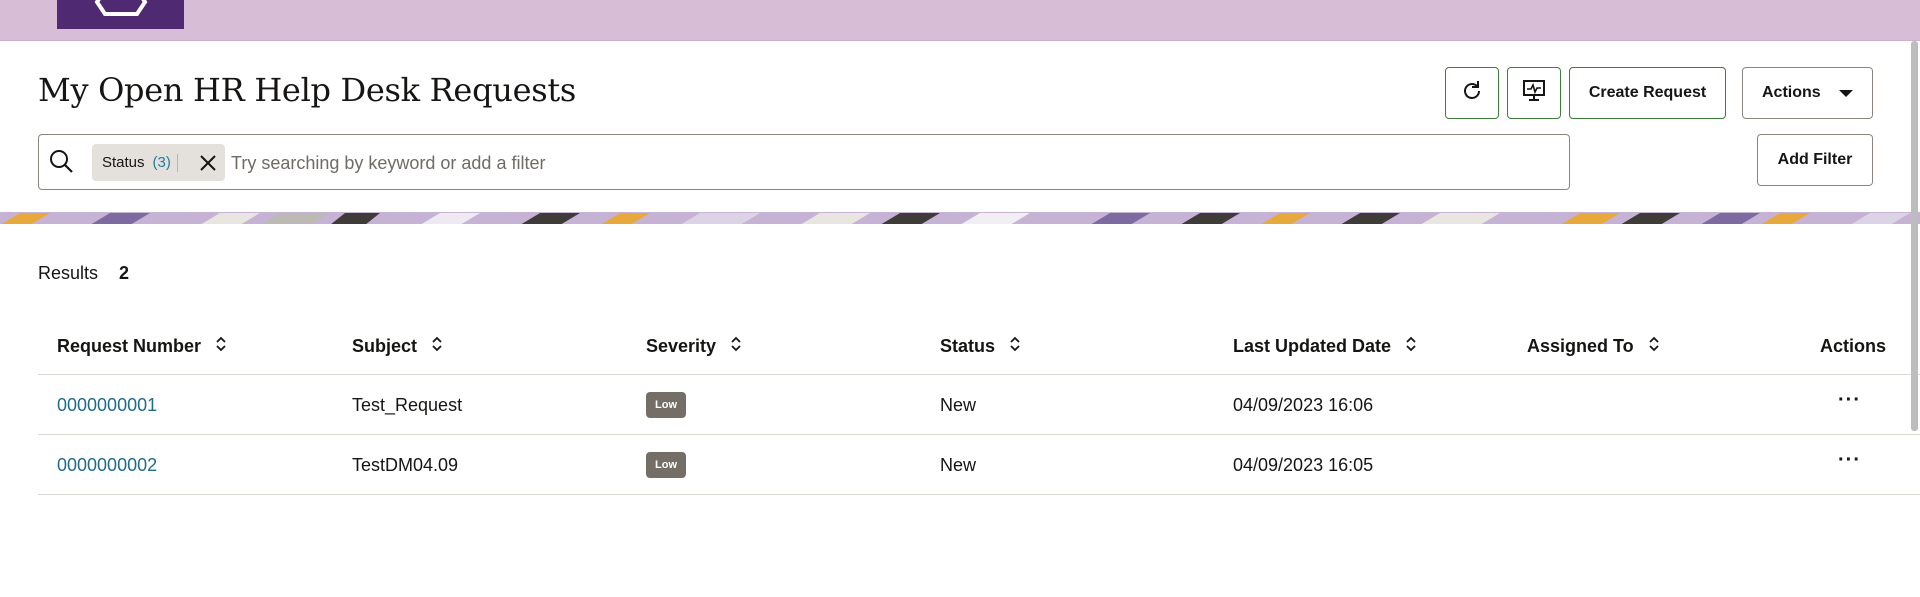 The image size is (1920, 597). I want to click on subject-cell: TestDM04.09, so click(405, 465).